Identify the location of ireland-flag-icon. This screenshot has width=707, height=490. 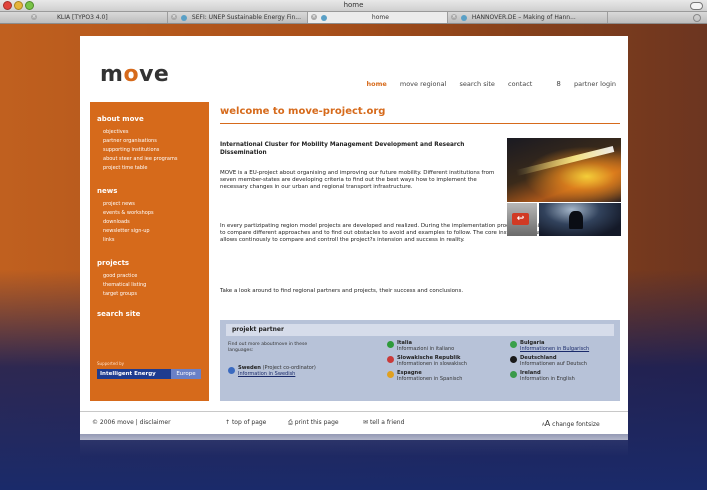
(513, 374).